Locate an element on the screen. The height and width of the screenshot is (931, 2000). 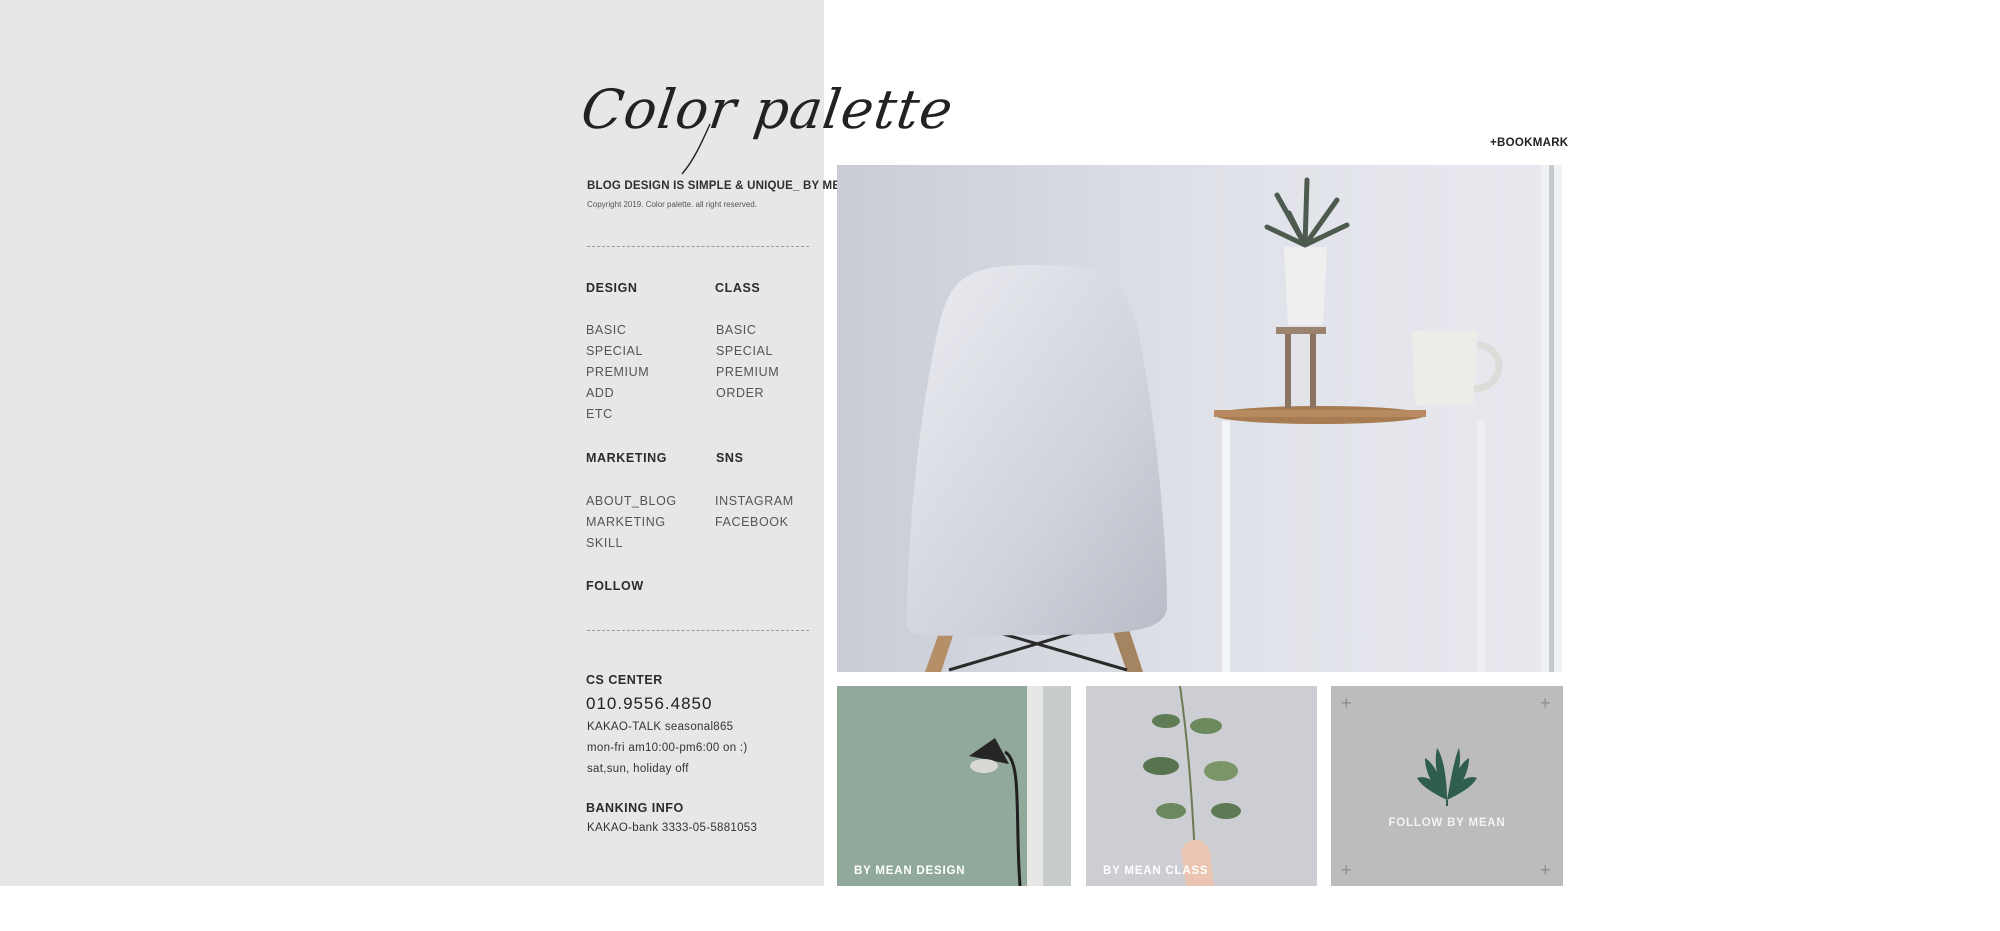
nav-heading-follow: FOLLOW is located at coordinates (615, 586).